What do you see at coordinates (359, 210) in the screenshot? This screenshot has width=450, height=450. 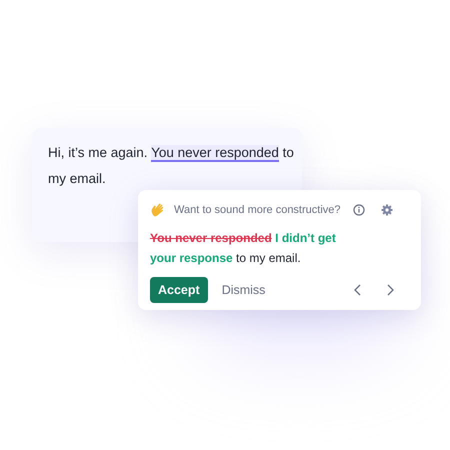 I see `info-icon` at bounding box center [359, 210].